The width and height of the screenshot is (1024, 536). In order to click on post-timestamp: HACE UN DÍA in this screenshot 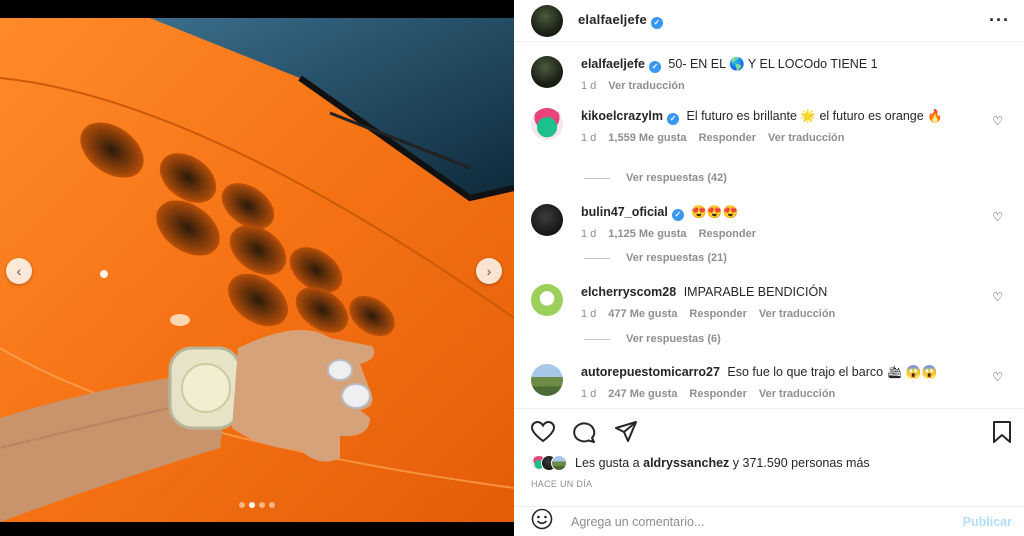, I will do `click(561, 484)`.